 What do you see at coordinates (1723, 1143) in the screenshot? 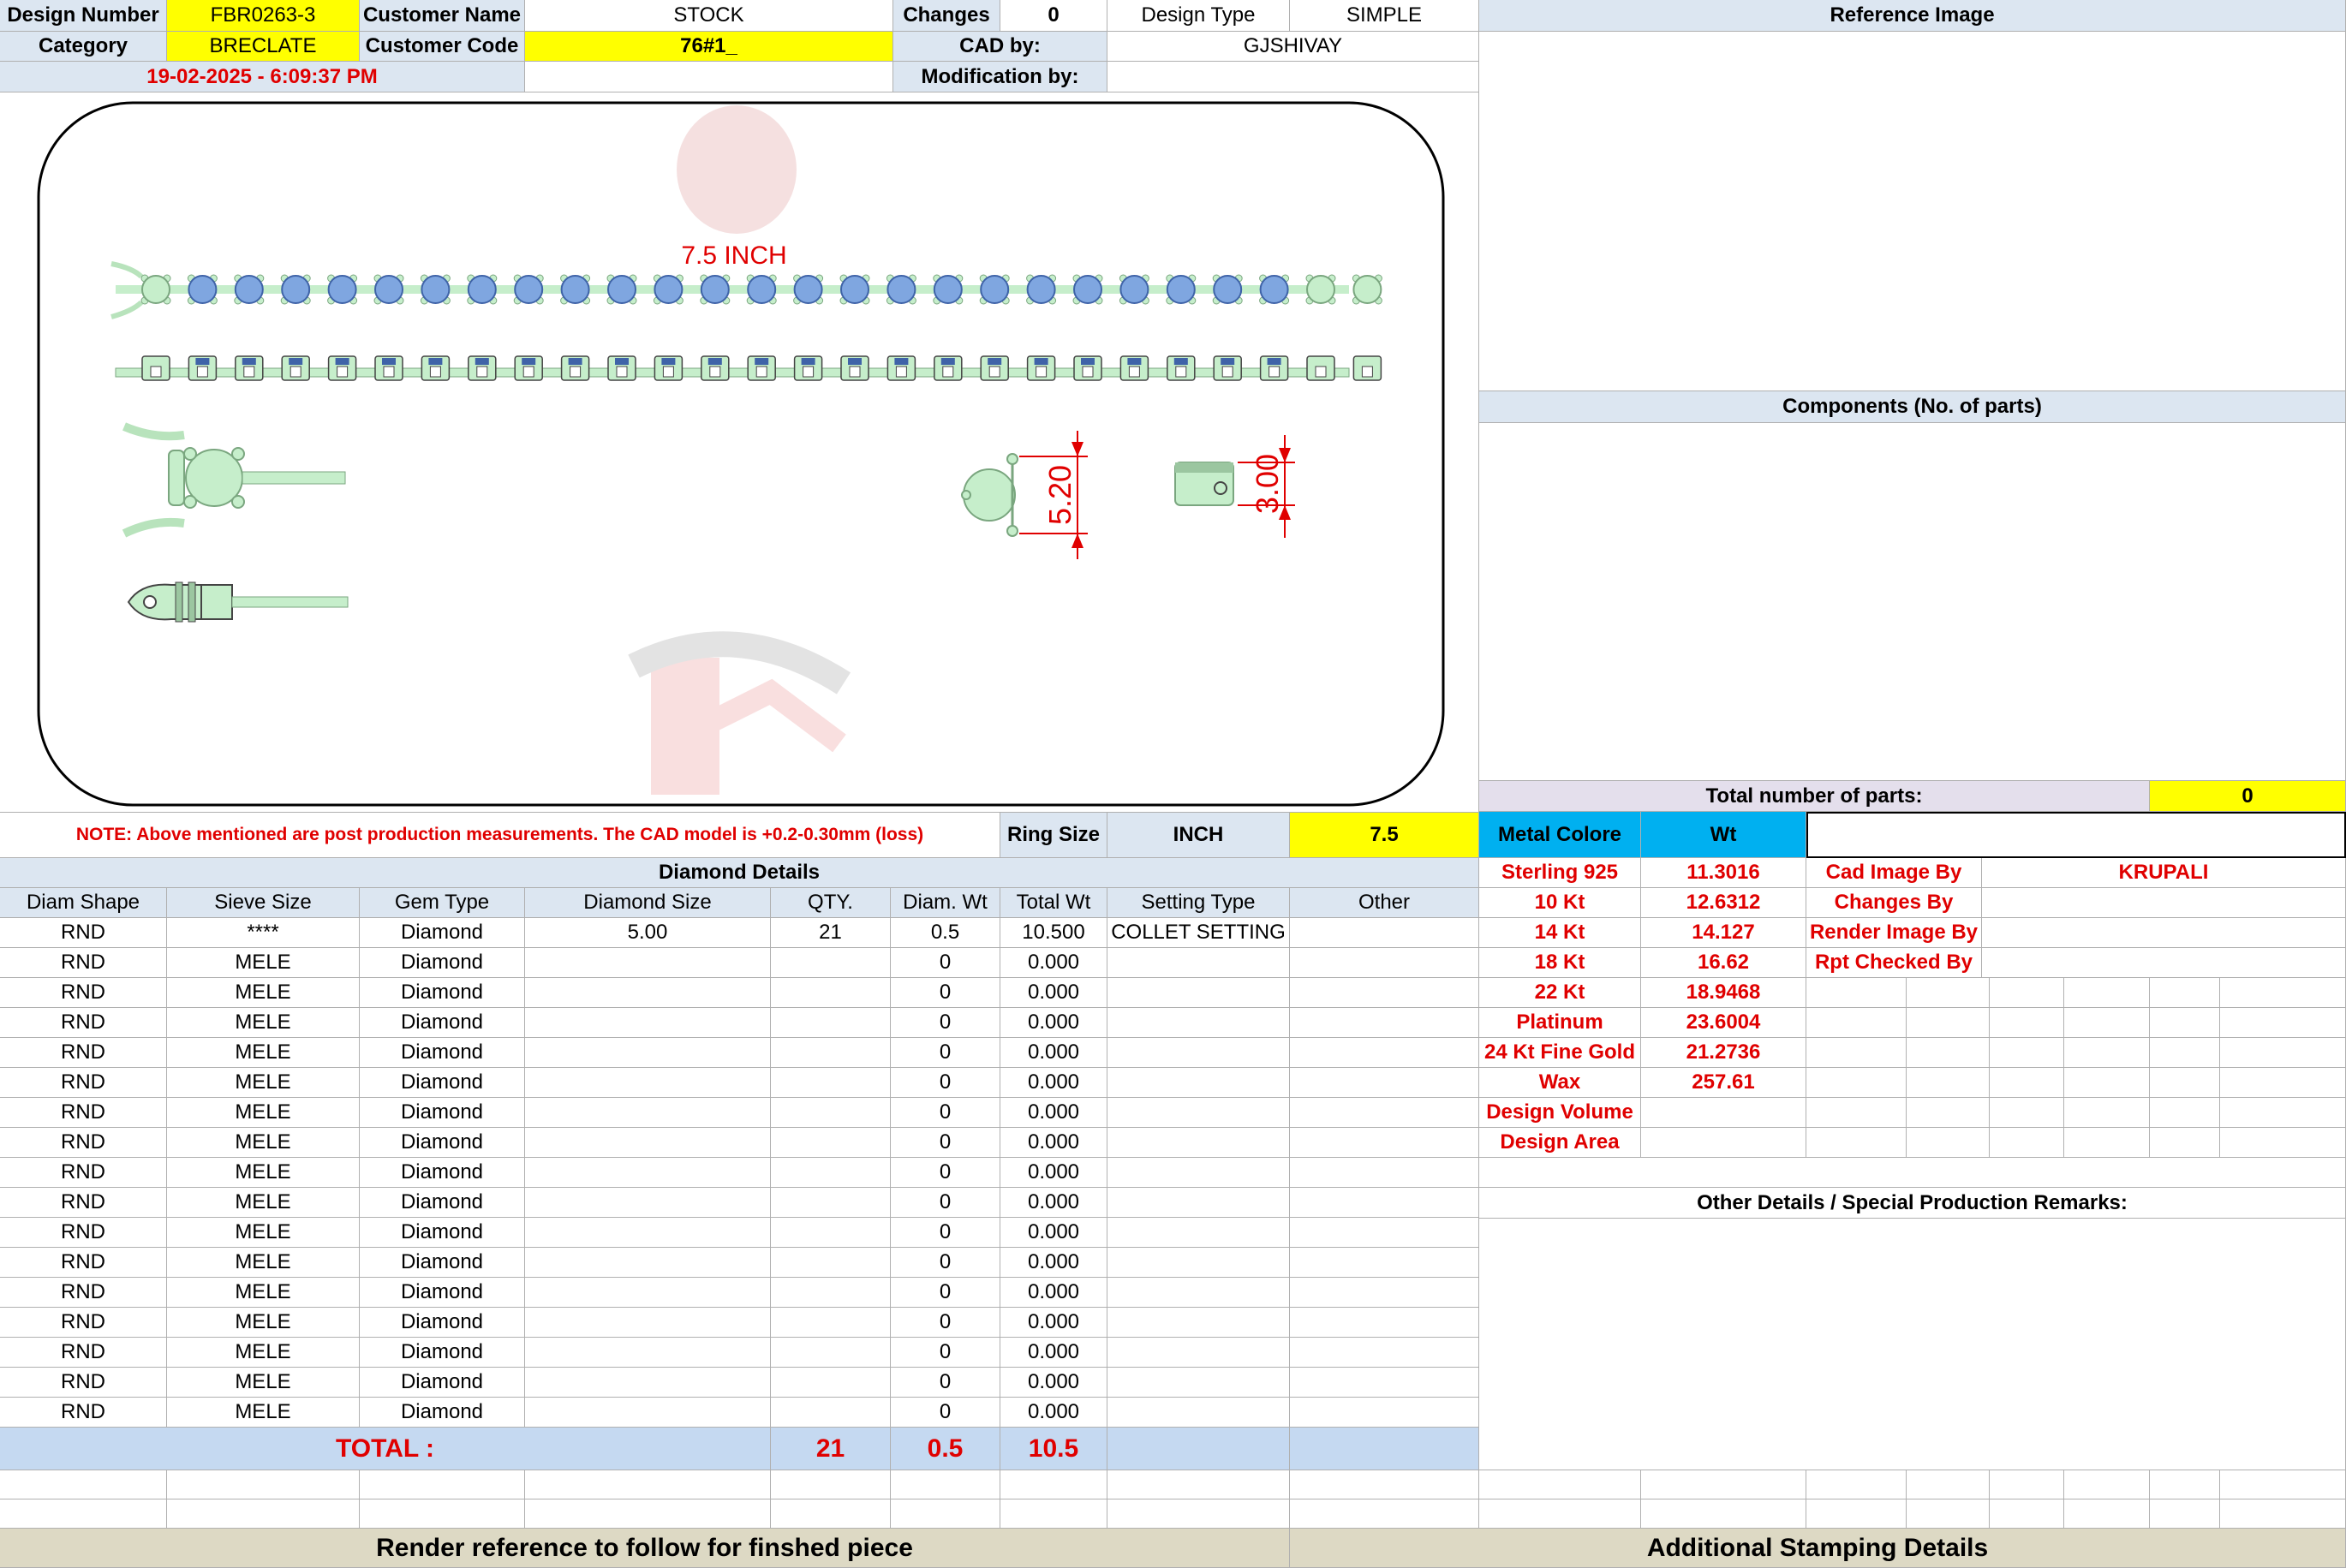
I see `metal-weight` at bounding box center [1723, 1143].